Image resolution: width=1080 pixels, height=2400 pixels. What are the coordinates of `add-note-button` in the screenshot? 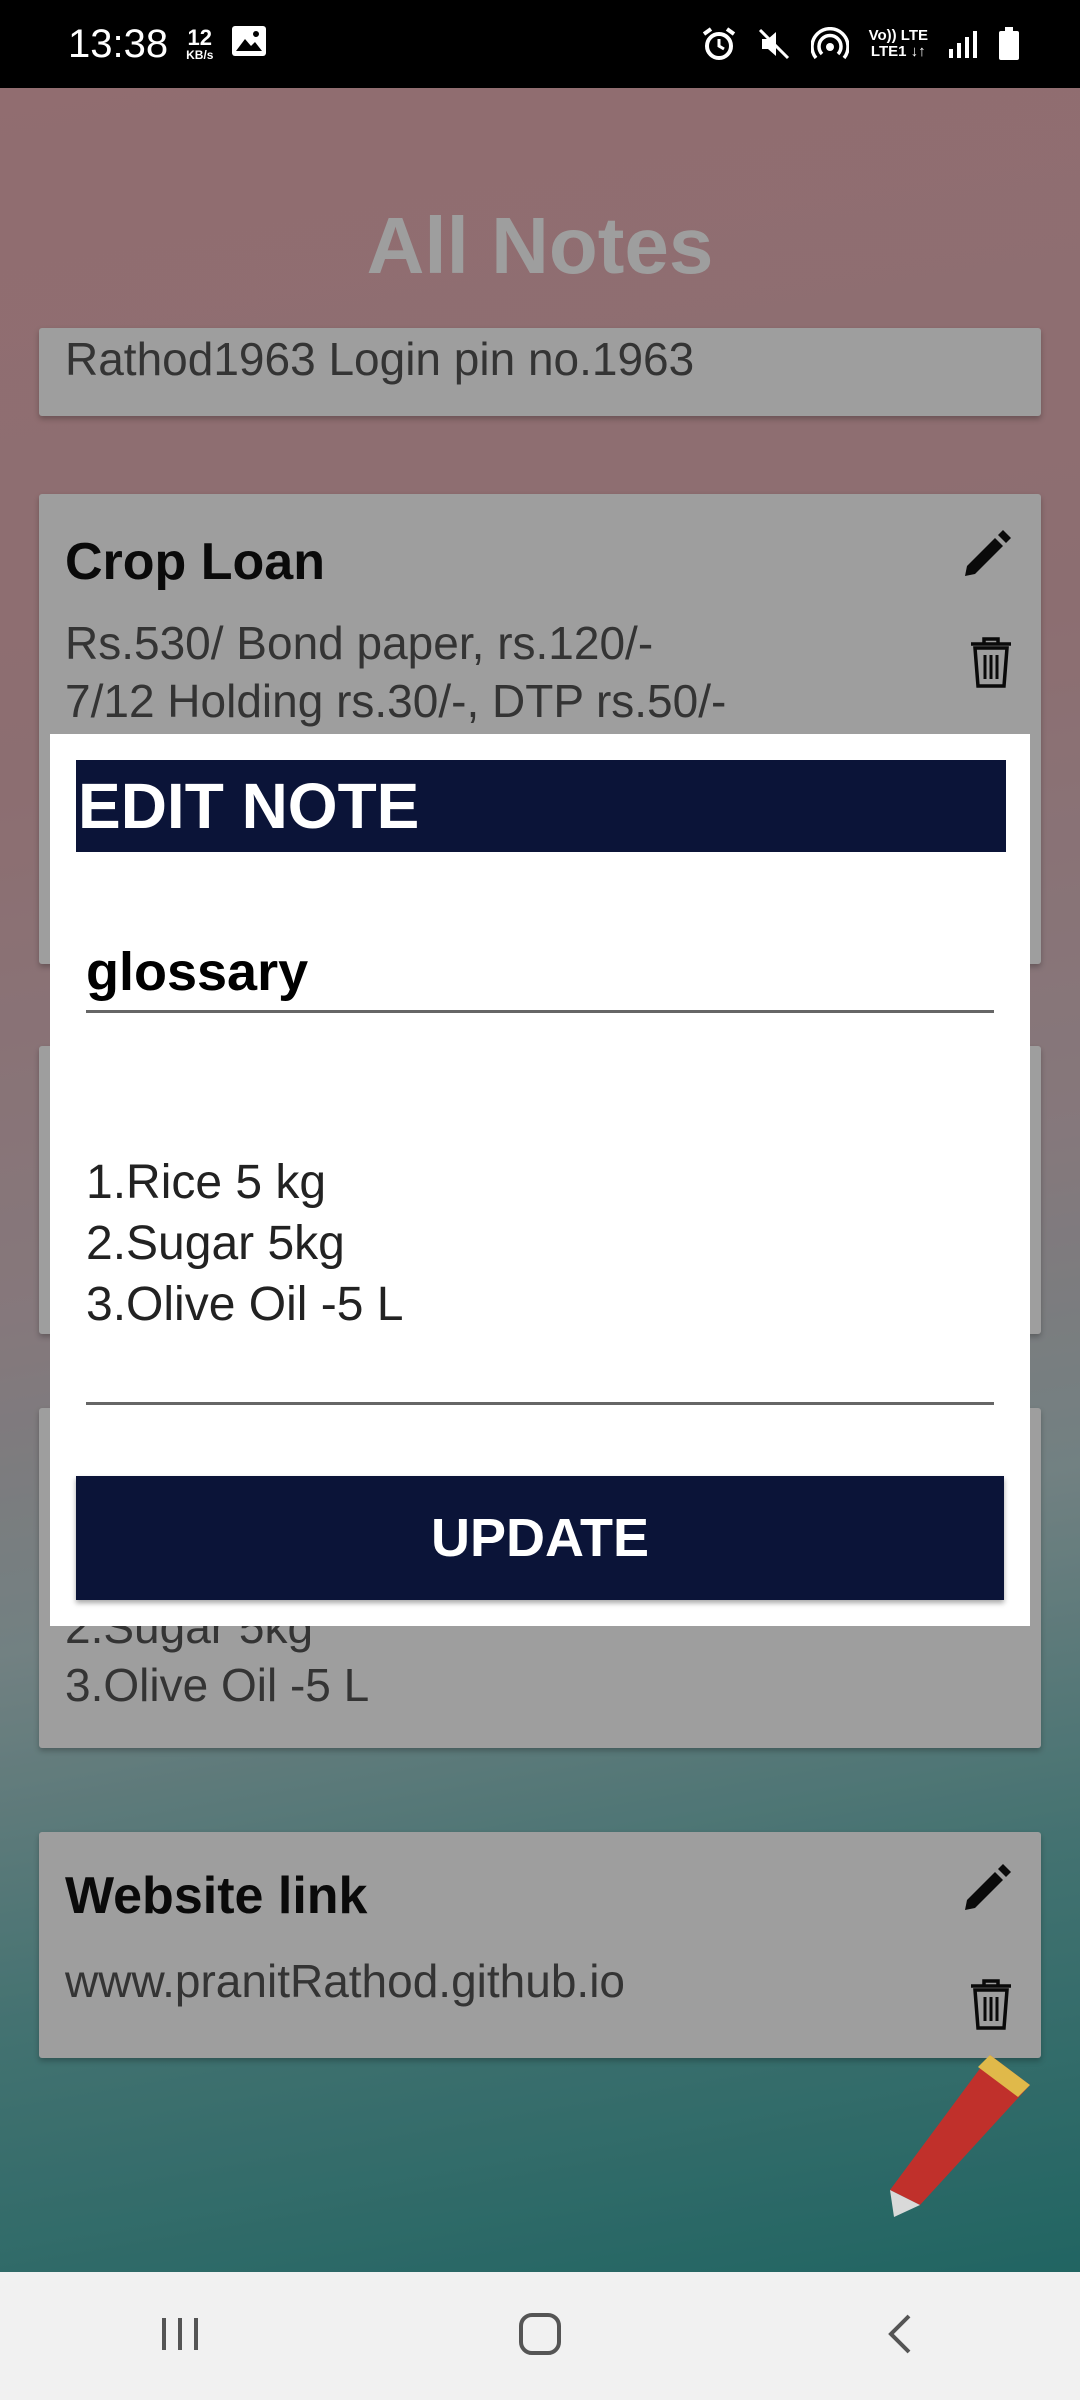 It's located at (965, 2137).